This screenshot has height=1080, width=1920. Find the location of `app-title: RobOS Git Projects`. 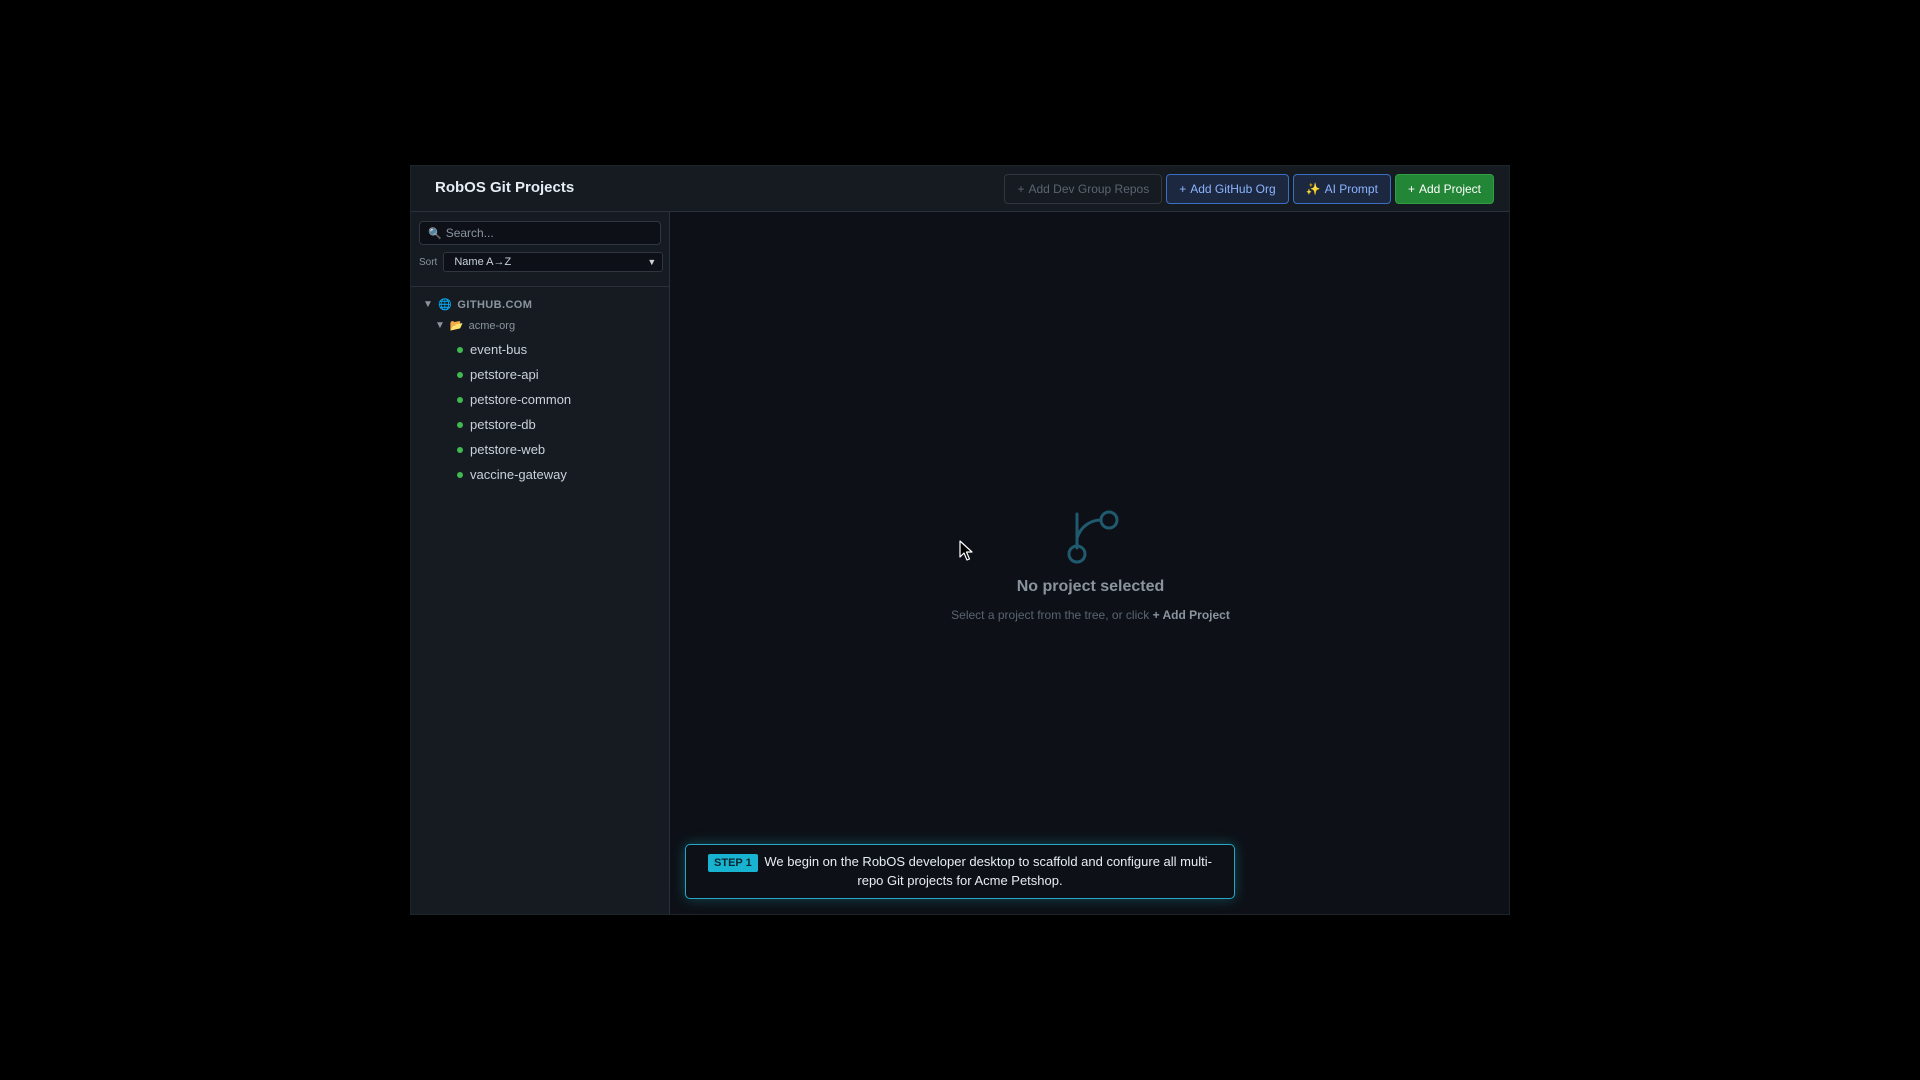

app-title: RobOS Git Projects is located at coordinates (505, 187).